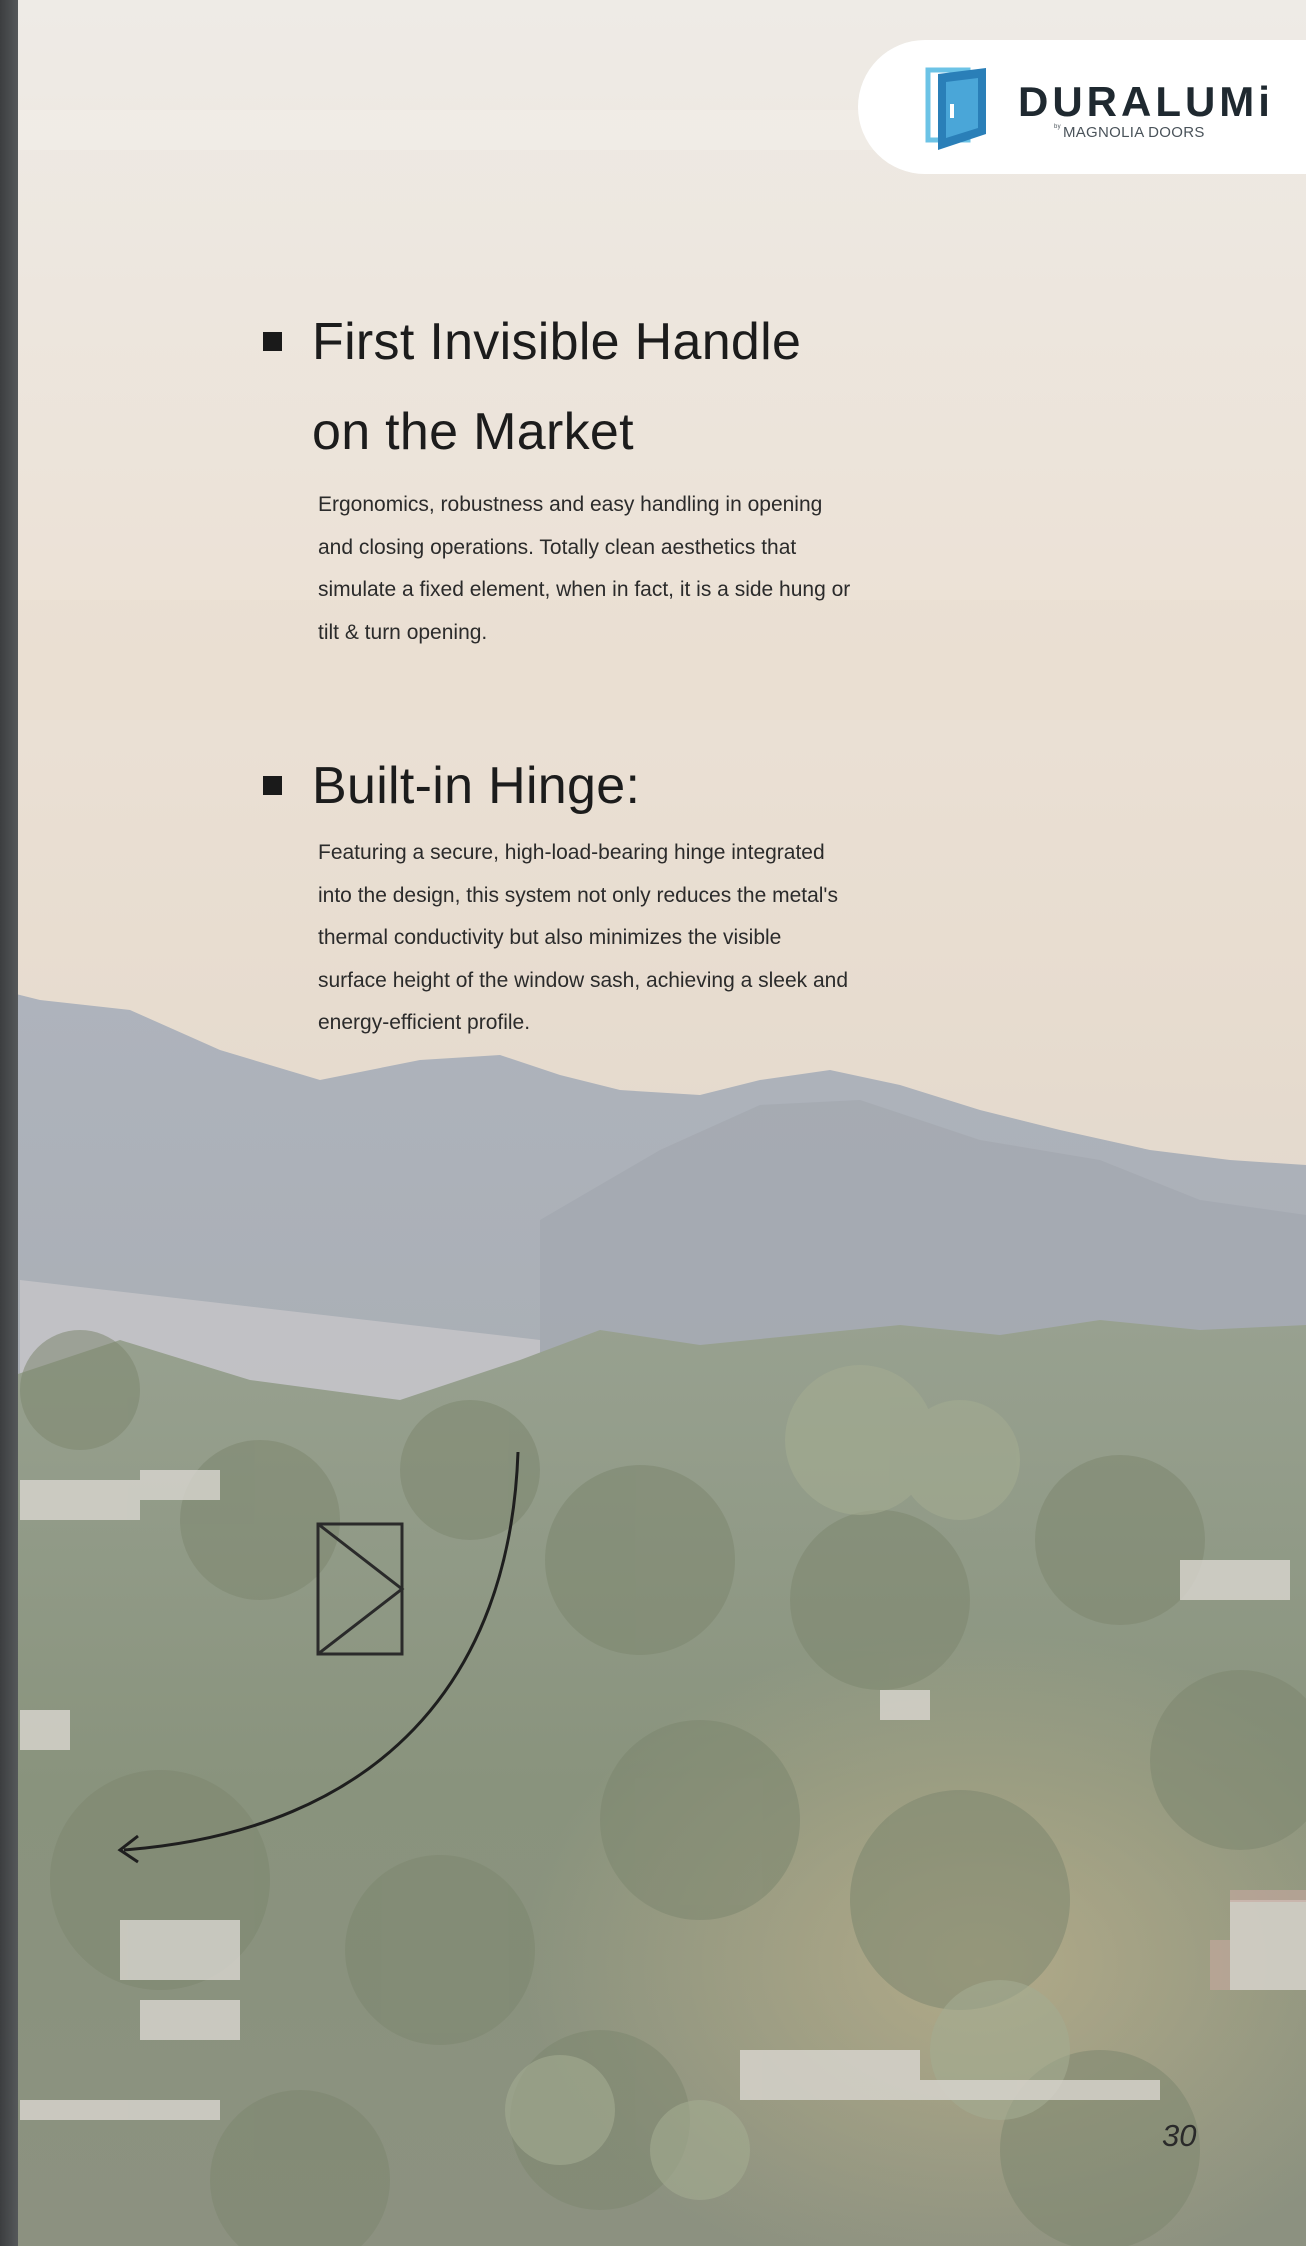 This screenshot has height=2246, width=1306. Describe the element at coordinates (360, 1589) in the screenshot. I see `side-hung-opening-icon` at that location.